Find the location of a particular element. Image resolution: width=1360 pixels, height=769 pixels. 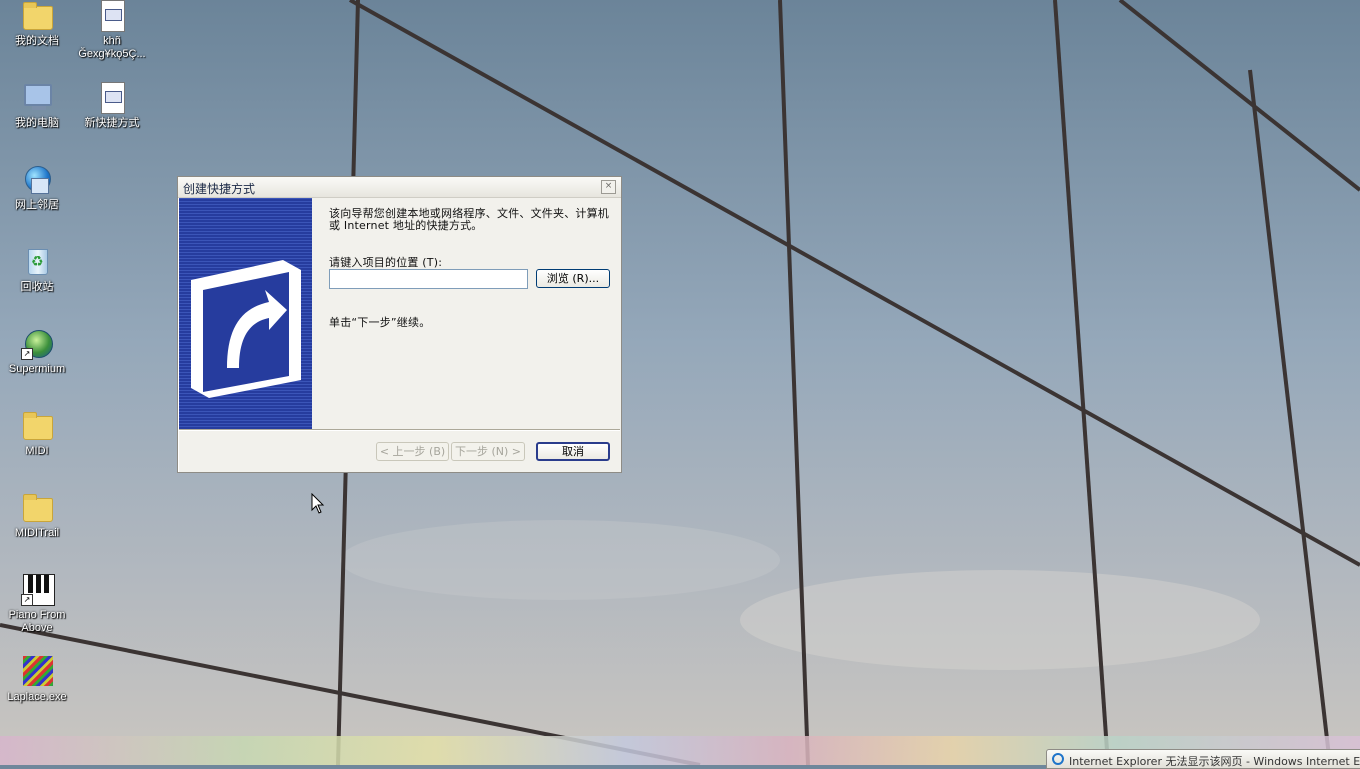

desktop-icon-label: 我的文档 is located at coordinates (37, 41).